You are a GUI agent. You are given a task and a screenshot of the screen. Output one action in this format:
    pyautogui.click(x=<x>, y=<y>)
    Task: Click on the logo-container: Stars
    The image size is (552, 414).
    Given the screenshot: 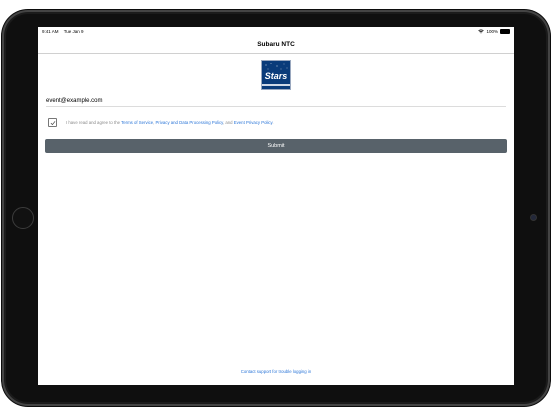 What is the action you would take?
    pyautogui.click(x=276, y=75)
    